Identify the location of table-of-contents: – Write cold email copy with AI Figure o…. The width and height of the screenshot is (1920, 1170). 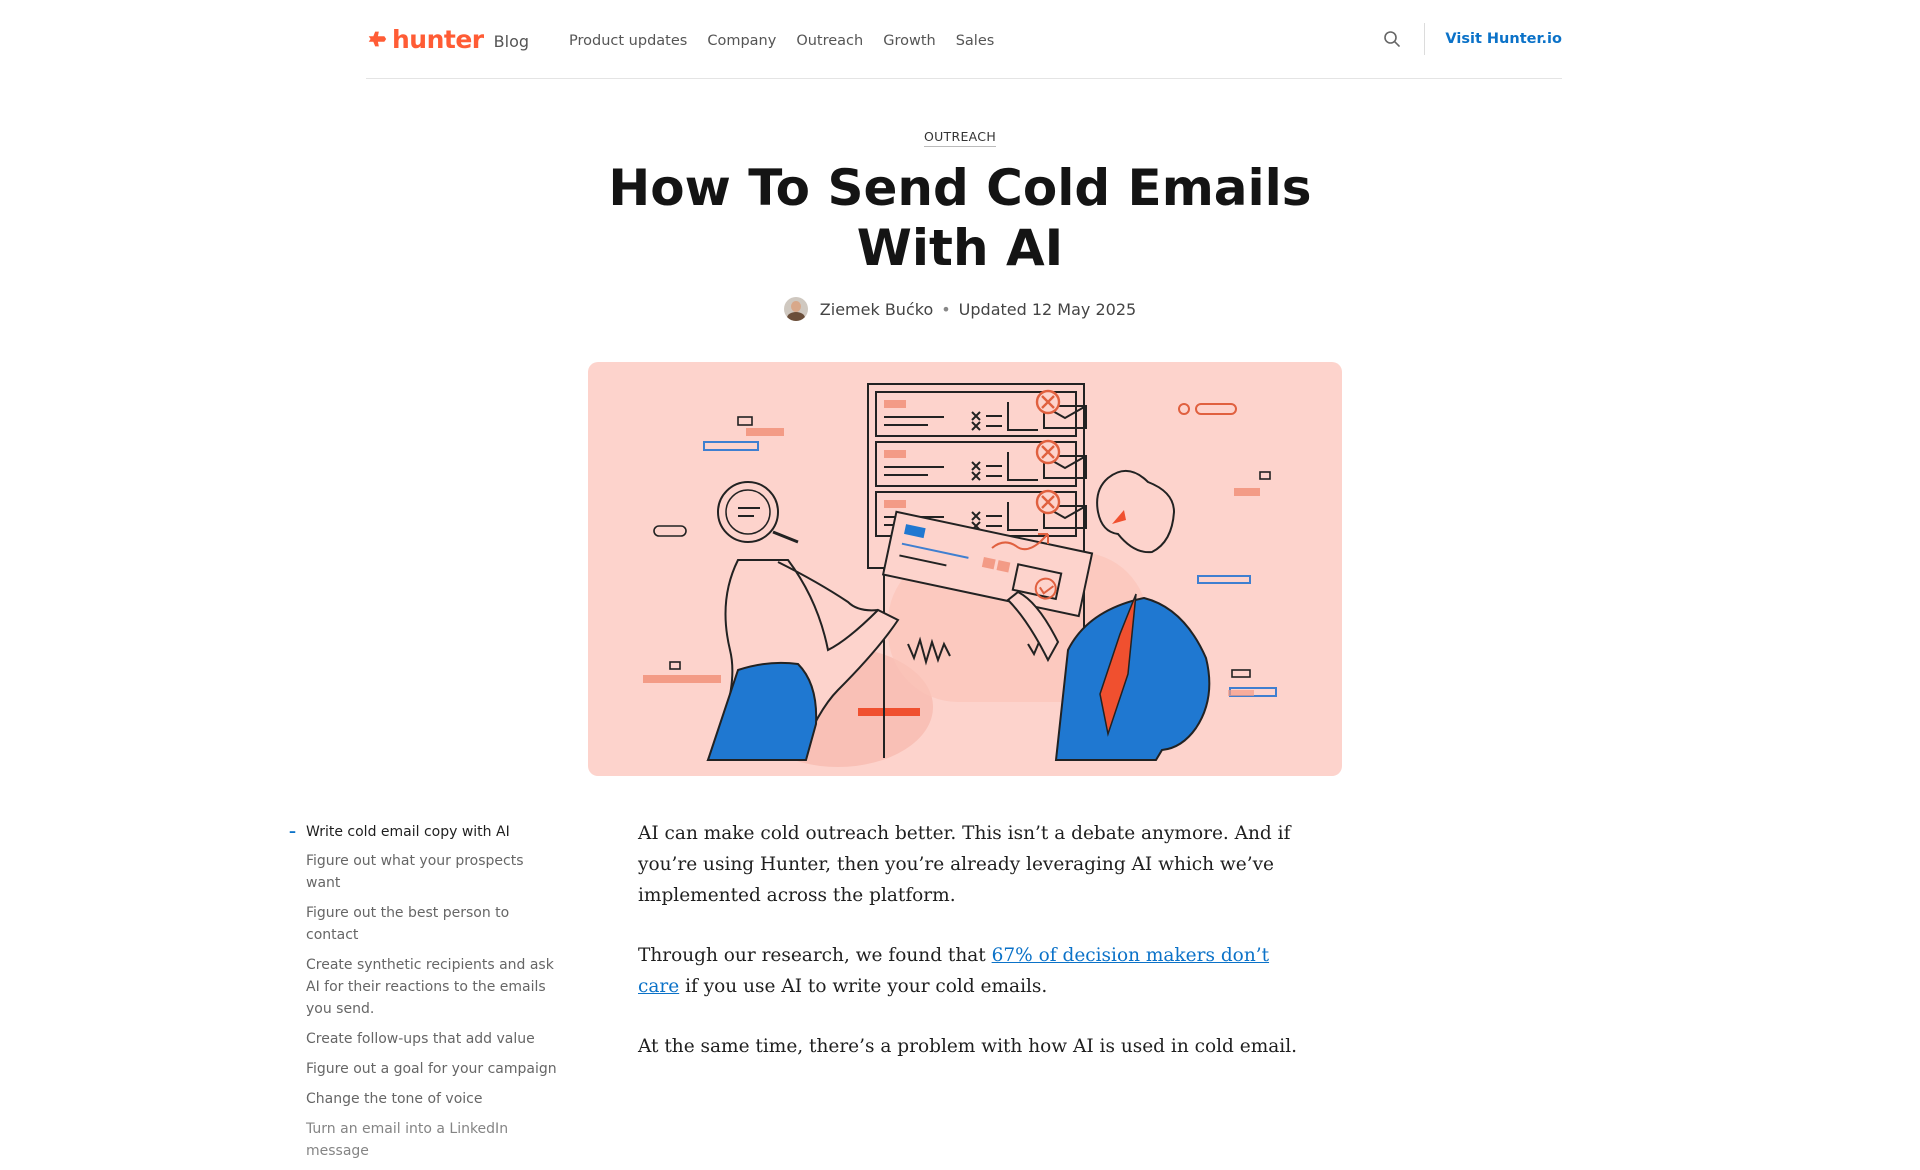
(424, 997).